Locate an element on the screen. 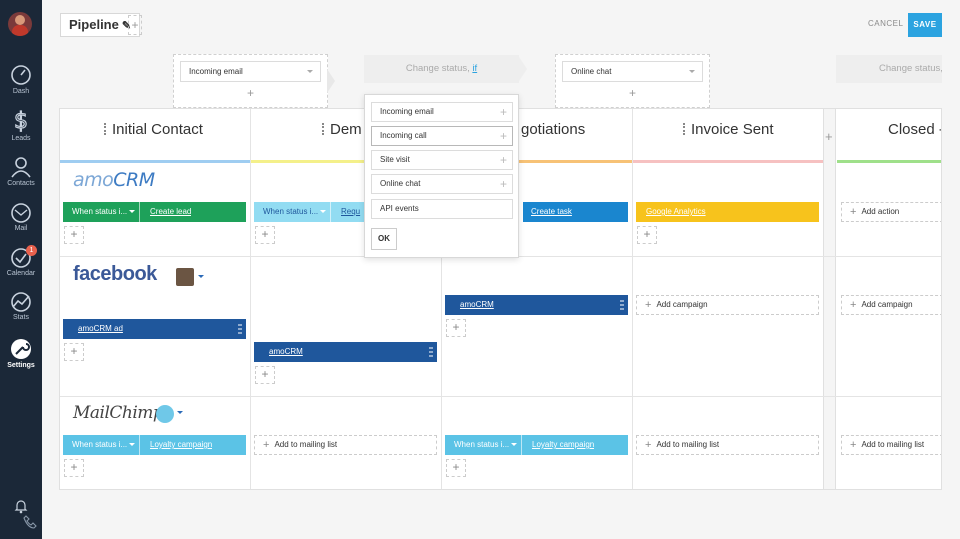 Image resolution: width=960 pixels, height=539 pixels. bell-icon is located at coordinates (21, 507).